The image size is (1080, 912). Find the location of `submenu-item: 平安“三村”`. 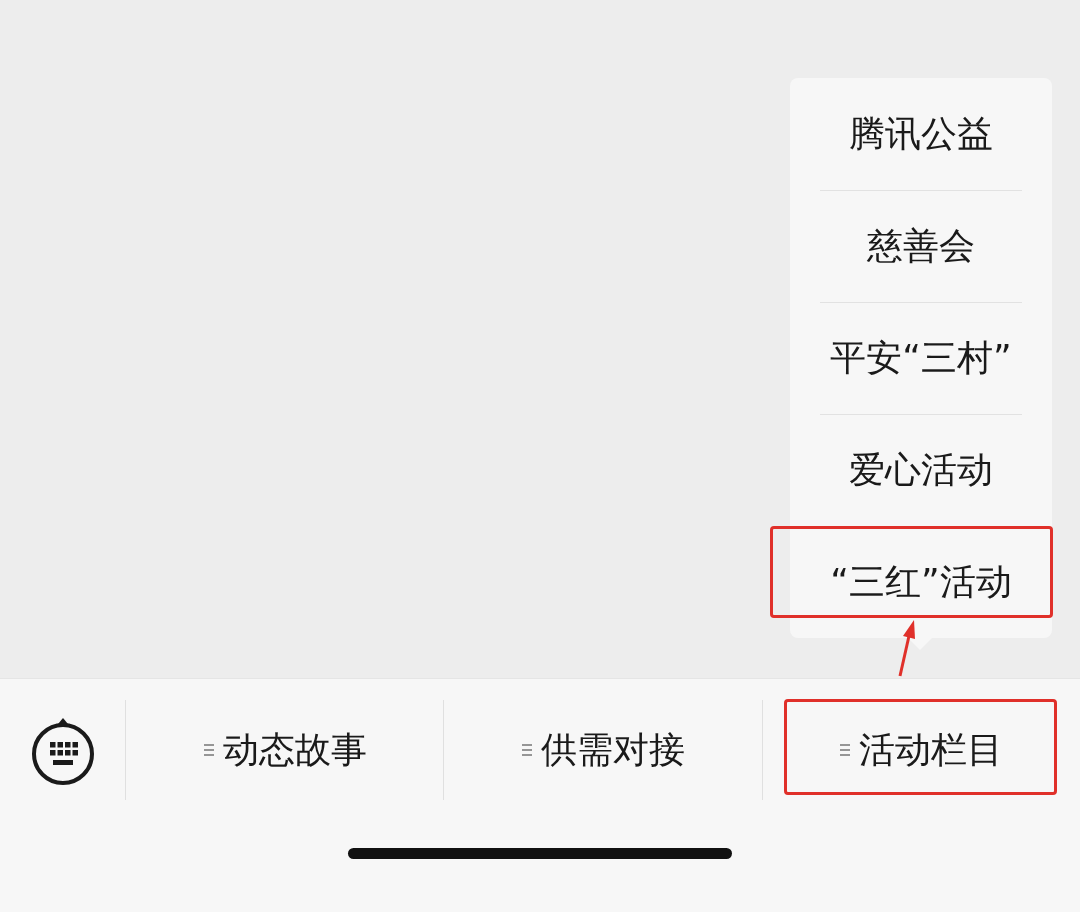

submenu-item: 平安“三村” is located at coordinates (921, 358).